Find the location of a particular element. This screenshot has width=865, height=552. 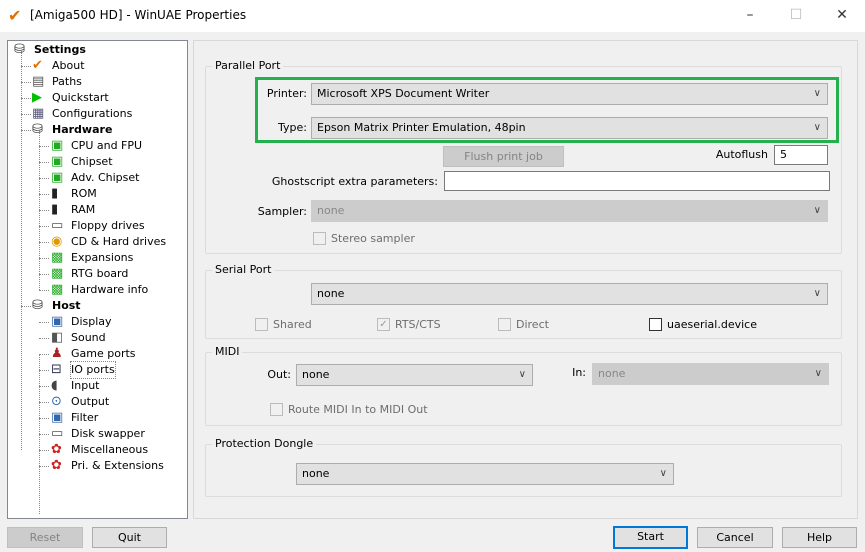

tree-item-label: Sound is located at coordinates (88, 337).